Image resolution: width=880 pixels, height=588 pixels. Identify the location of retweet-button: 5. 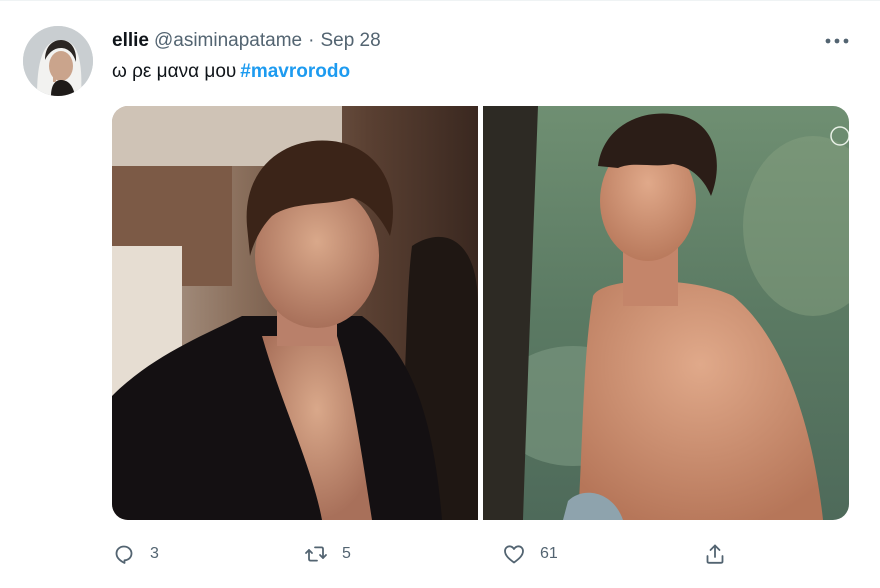
(327, 554).